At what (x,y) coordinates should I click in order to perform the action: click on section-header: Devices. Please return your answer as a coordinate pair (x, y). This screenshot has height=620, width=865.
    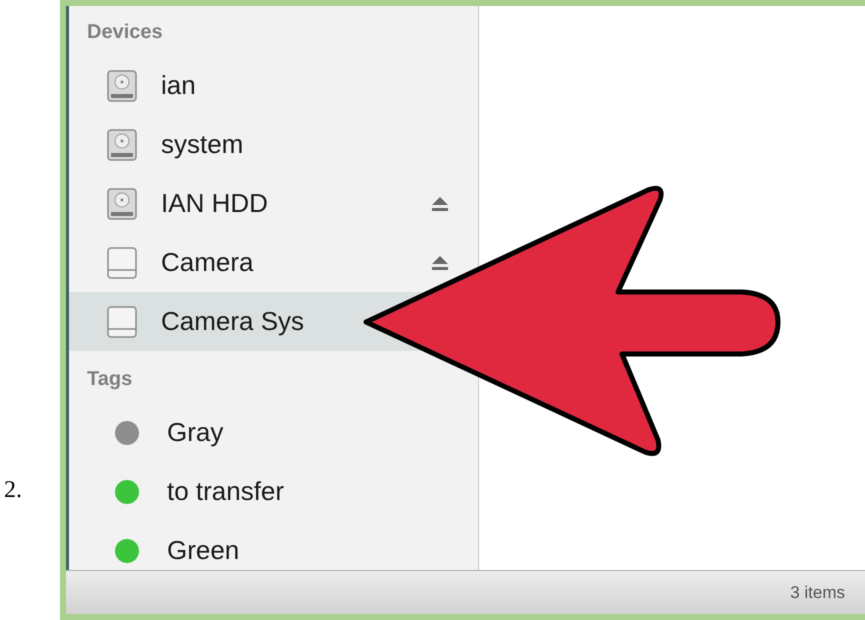
    Looking at the image, I should click on (125, 32).